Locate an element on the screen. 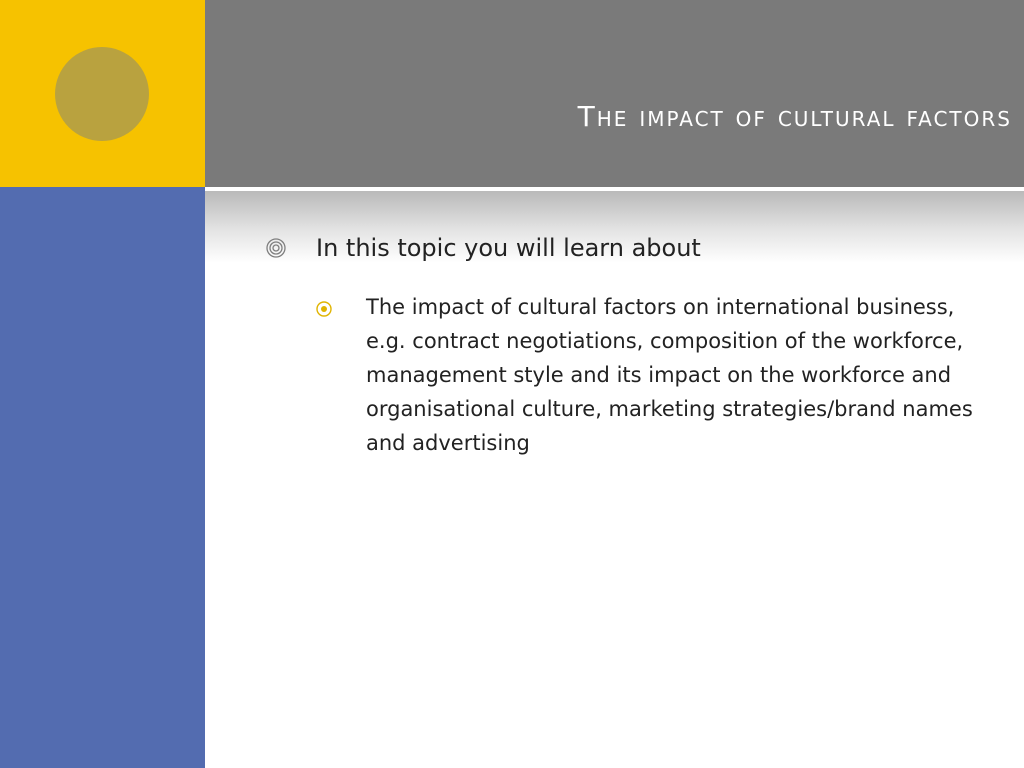  decorative-circle is located at coordinates (102, 94).